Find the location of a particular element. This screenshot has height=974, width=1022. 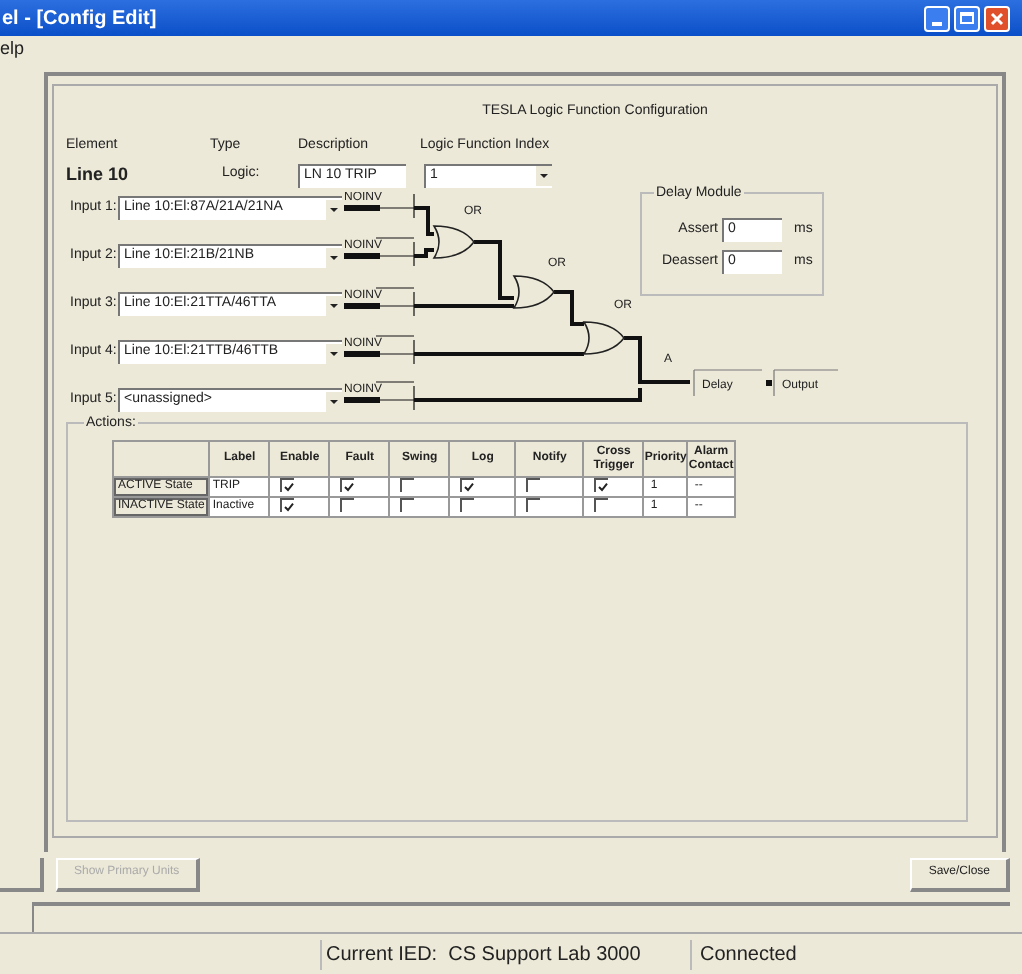

caret-icon is located at coordinates (544, 176).